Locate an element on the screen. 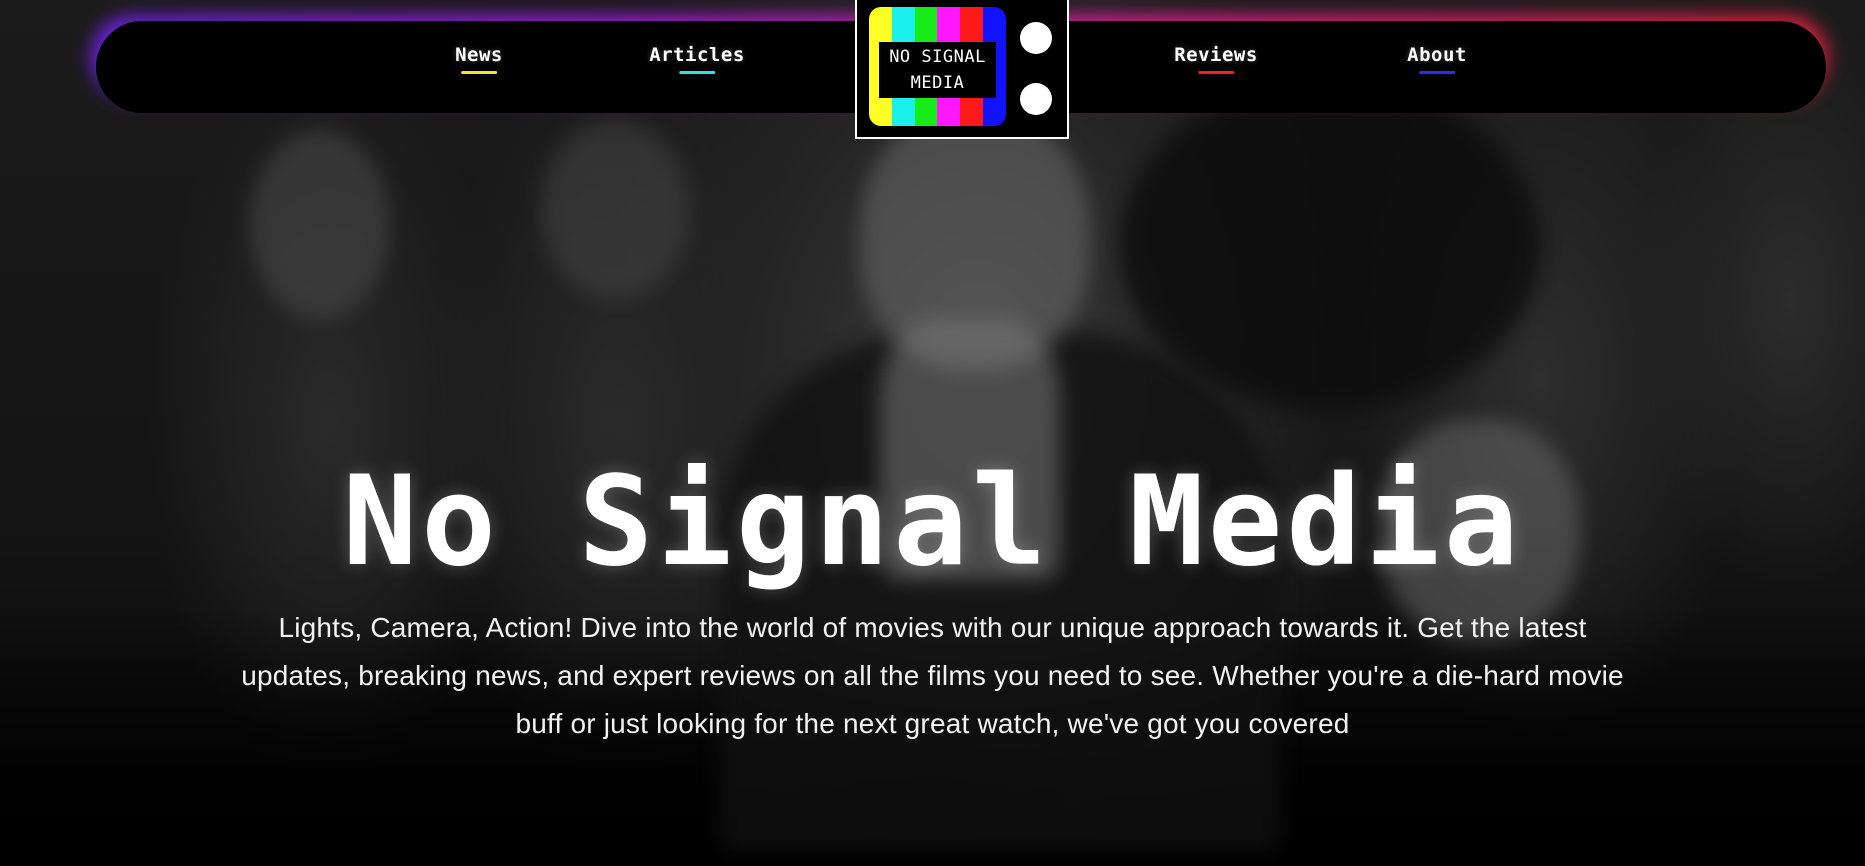 Image resolution: width=1865 pixels, height=866 pixels. logo-text-line-1: NO SIGNAL is located at coordinates (937, 57).